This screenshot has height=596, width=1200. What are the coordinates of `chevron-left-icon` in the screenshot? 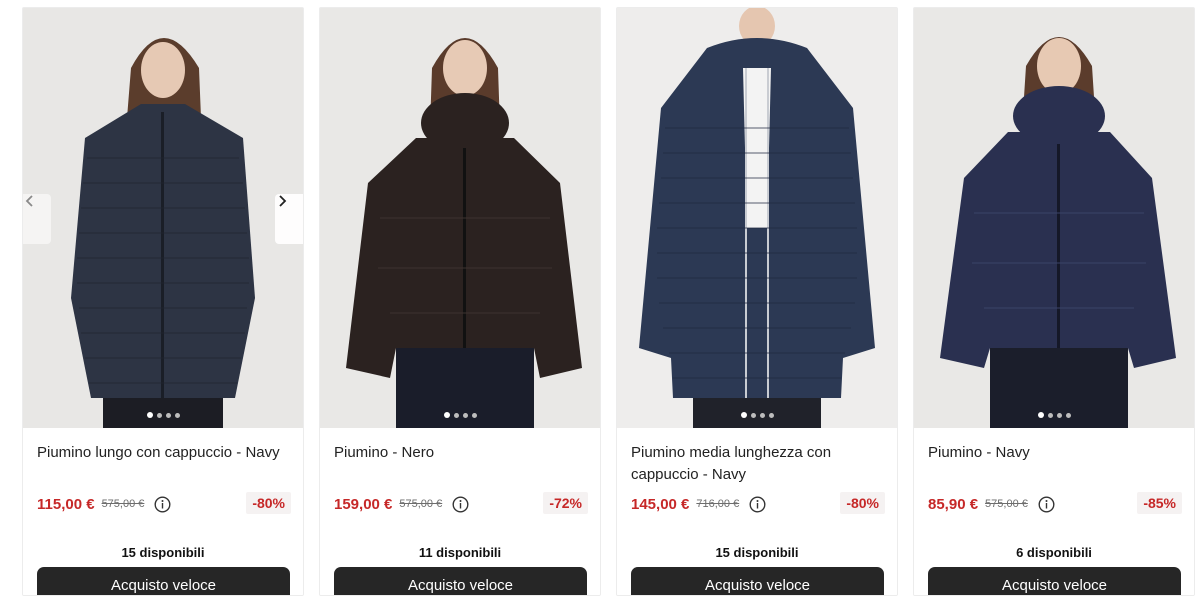 It's located at (29, 201).